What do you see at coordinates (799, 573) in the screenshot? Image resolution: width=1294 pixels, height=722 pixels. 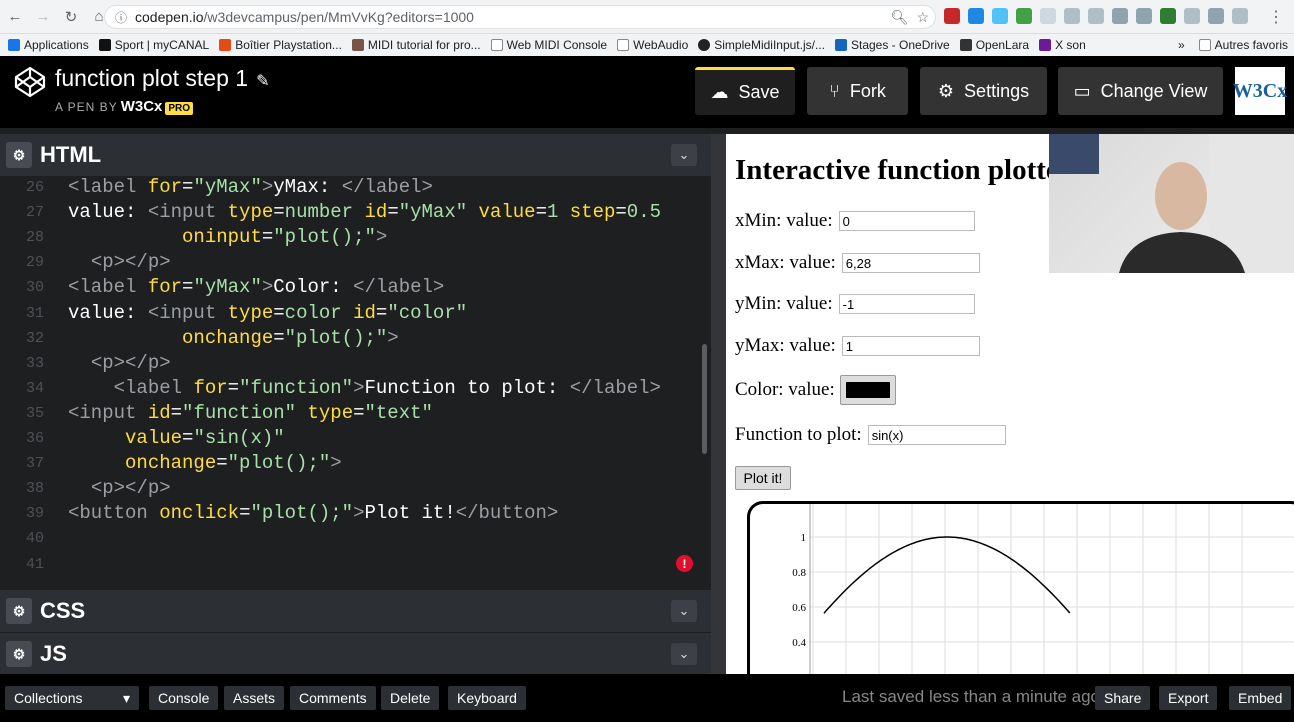 I see `y-tick-label: 0.8` at bounding box center [799, 573].